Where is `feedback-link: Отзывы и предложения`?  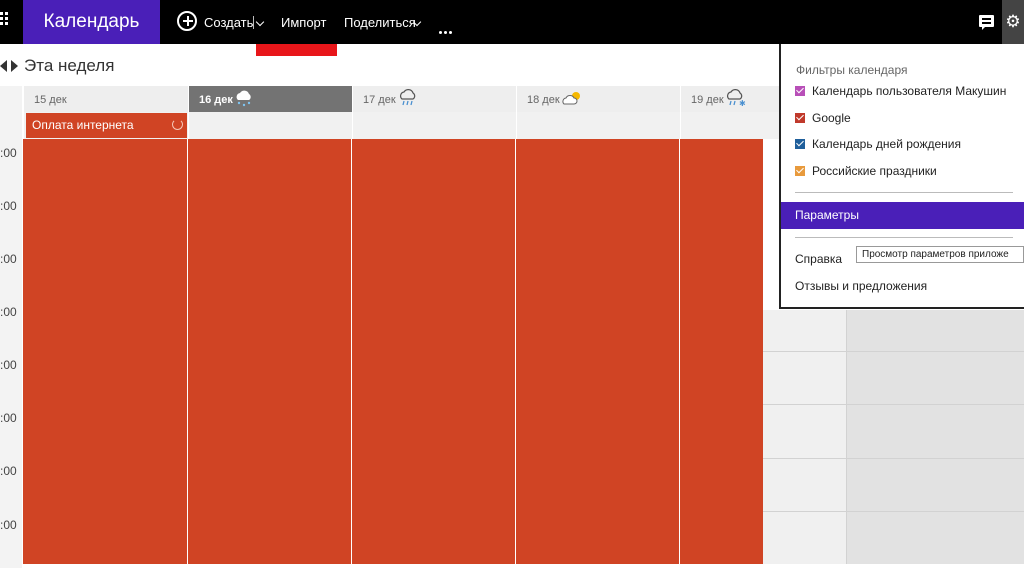
feedback-link: Отзывы и предложения is located at coordinates (861, 286).